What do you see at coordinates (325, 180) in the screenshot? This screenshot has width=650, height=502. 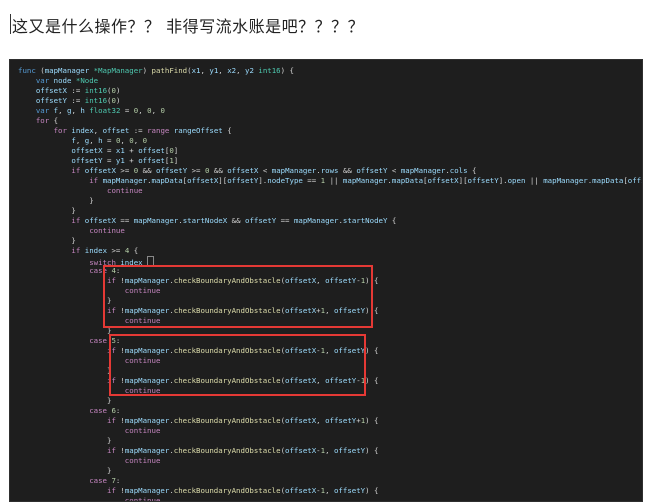 I see `code-token: 1` at bounding box center [325, 180].